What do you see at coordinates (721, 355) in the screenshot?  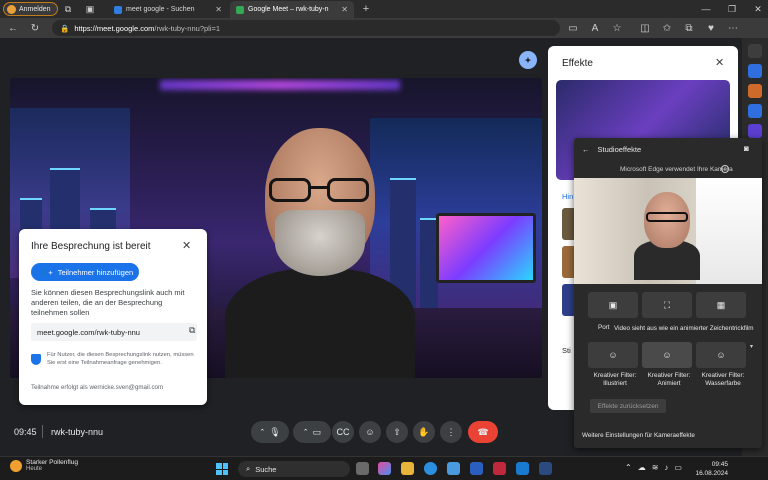 I see `filter-watercolor-button: ☺` at bounding box center [721, 355].